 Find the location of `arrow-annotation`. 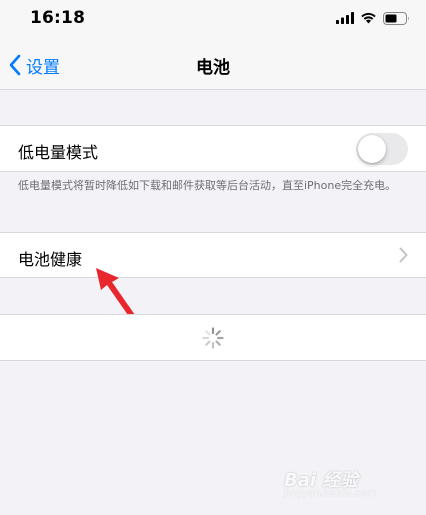

arrow-annotation is located at coordinates (115, 293).